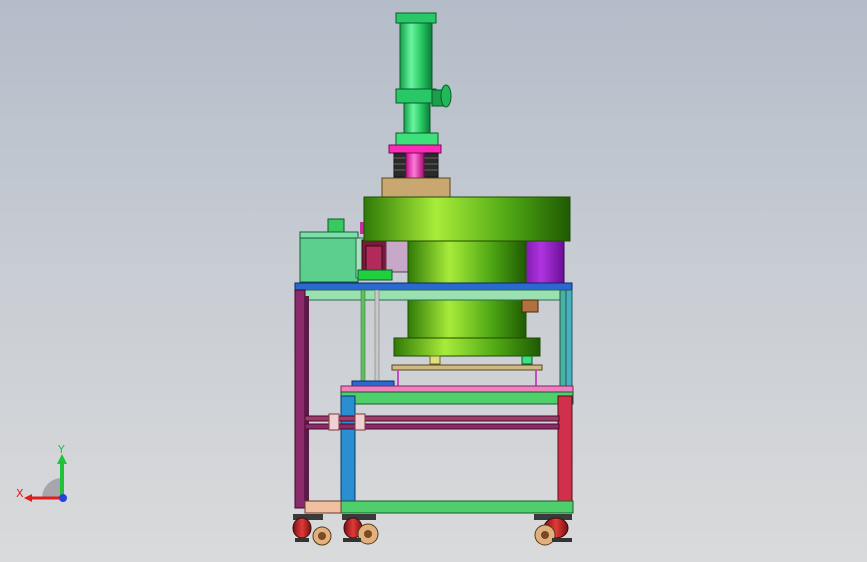 This screenshot has width=867, height=562. Describe the element at coordinates (417, 119) in the screenshot. I see `cylinder-lower-barrel` at that location.